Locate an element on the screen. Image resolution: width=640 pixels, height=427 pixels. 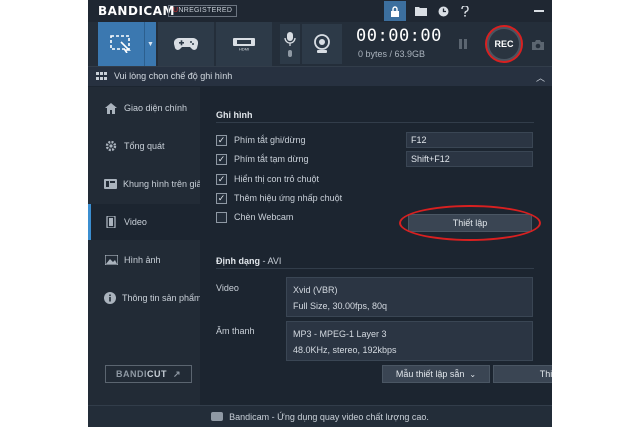
sidebar-item-label: Khung hình trên giây is located at coordinates (161, 184).